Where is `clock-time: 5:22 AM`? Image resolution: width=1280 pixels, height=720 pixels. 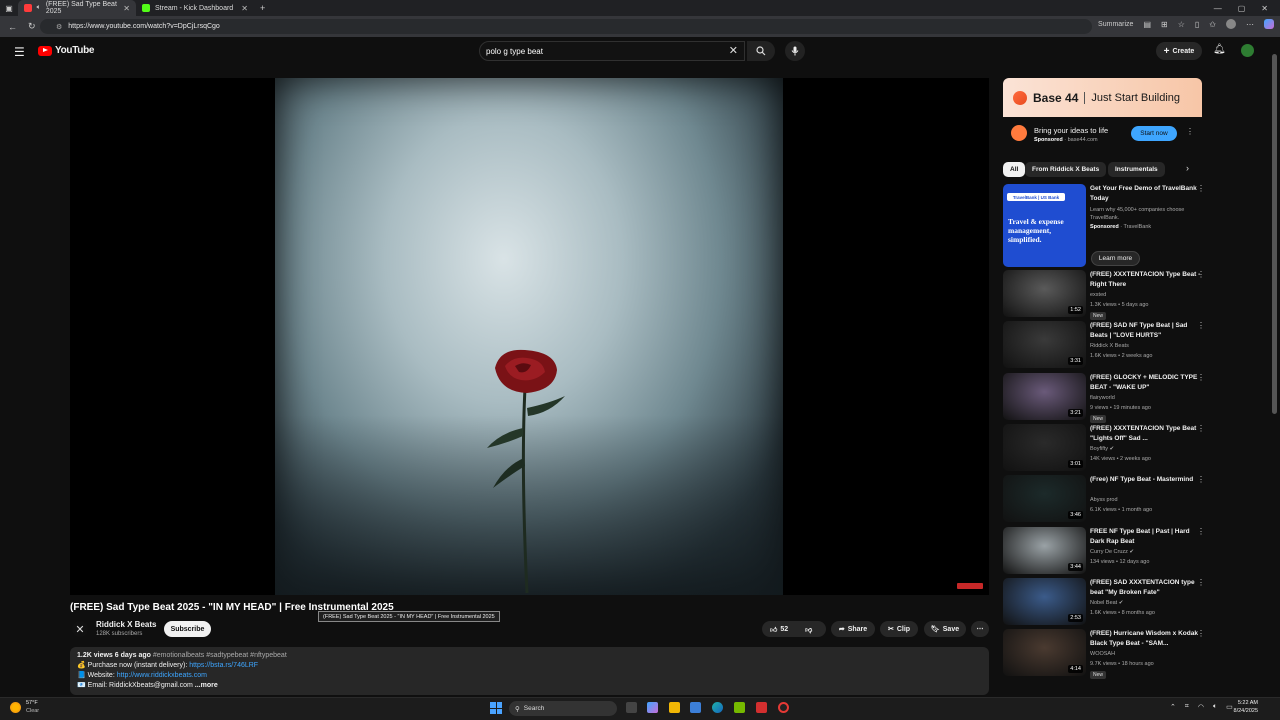
clock-time: 5:22 AM is located at coordinates (1244, 703).